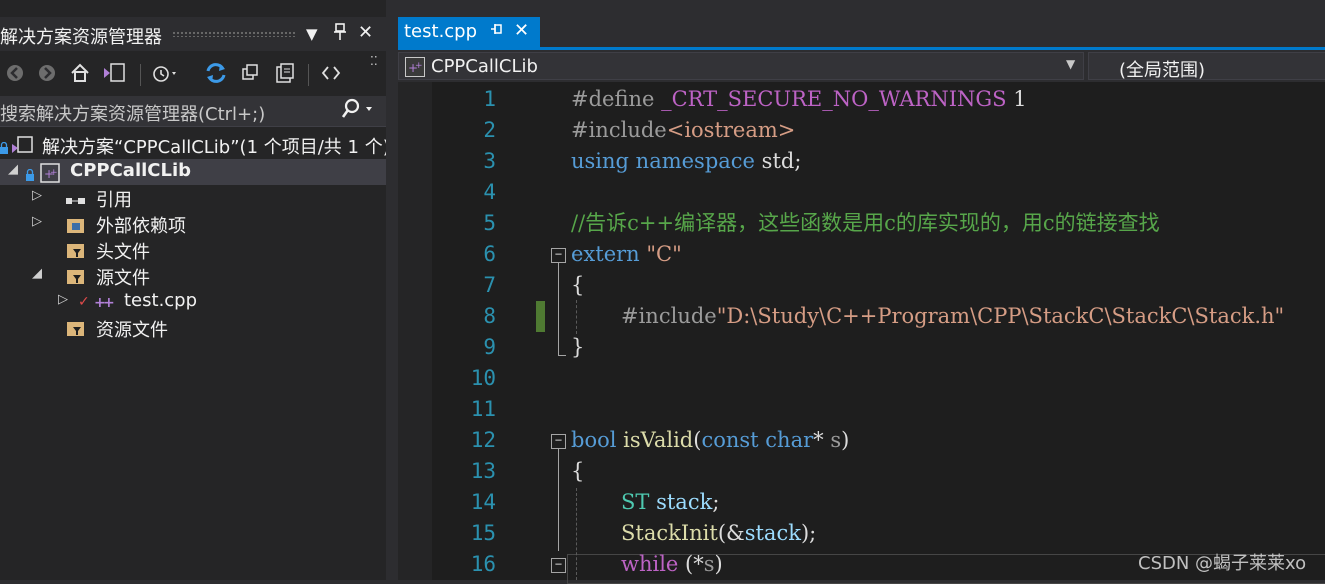  I want to click on line-number: 2, so click(489, 130).